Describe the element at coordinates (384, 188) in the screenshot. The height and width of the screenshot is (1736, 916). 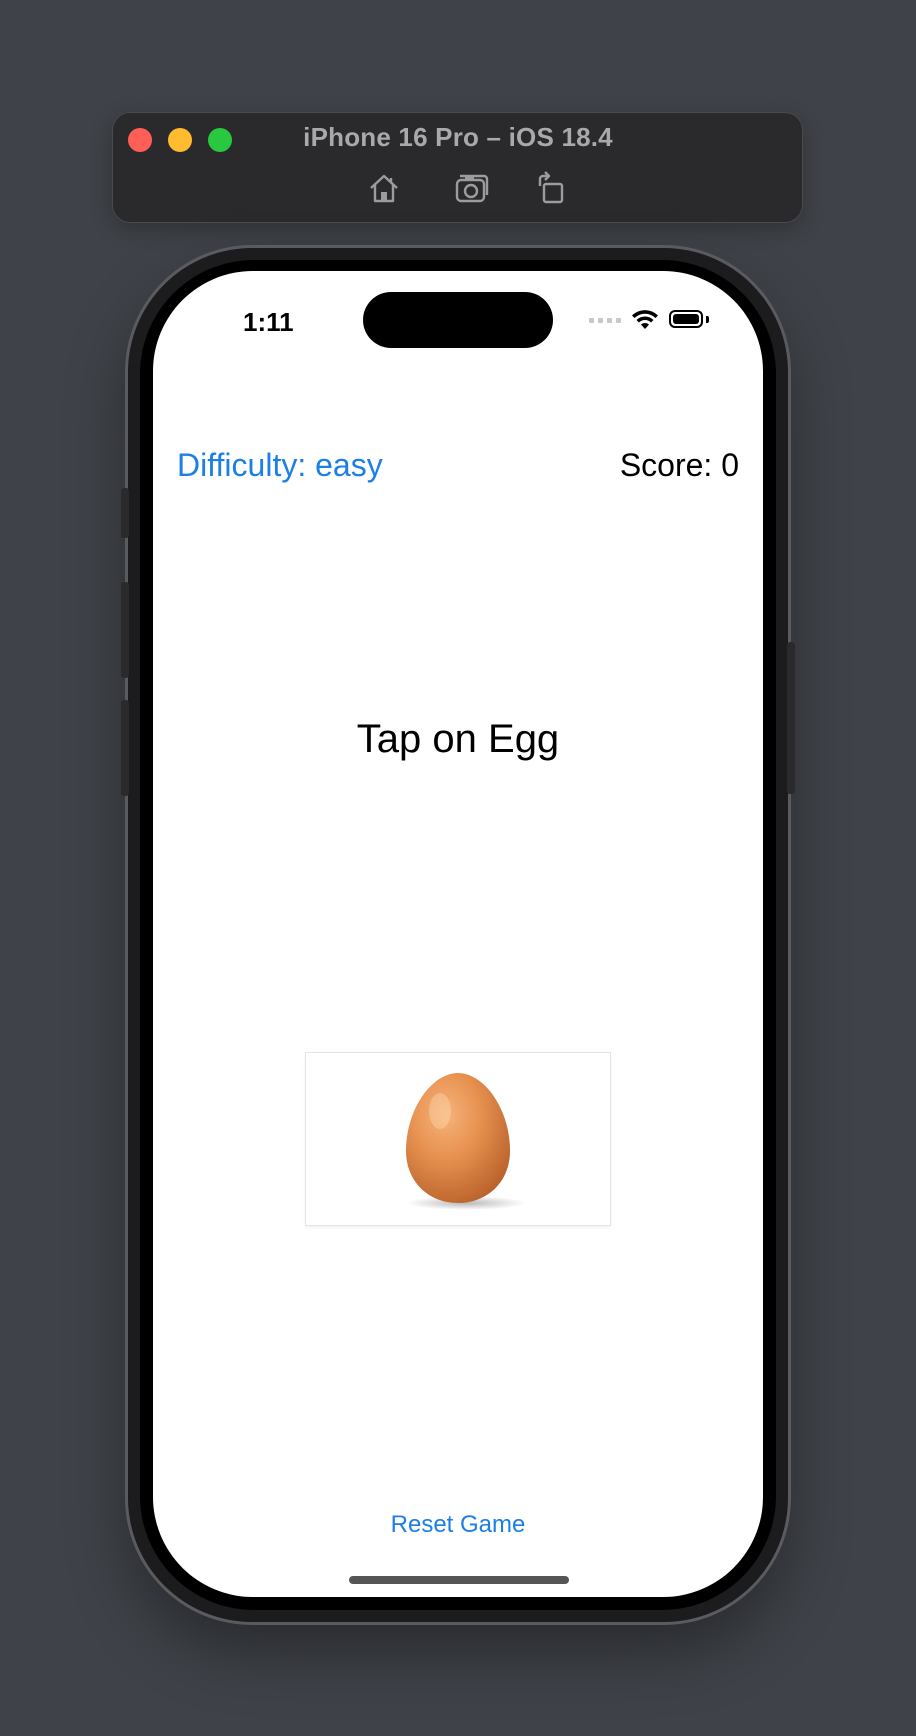
I see `home-icon` at that location.